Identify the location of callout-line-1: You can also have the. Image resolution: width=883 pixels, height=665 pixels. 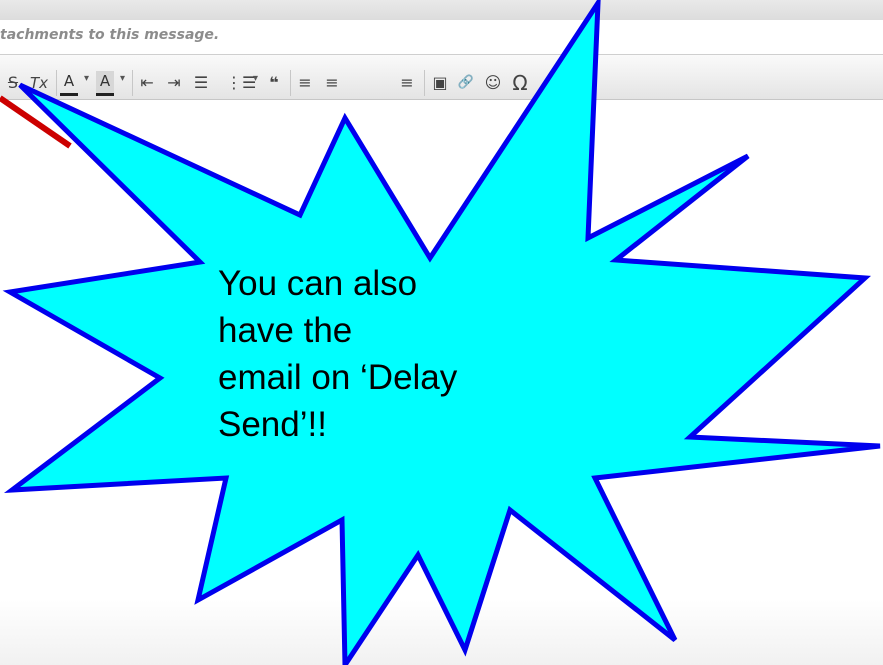
(318, 307).